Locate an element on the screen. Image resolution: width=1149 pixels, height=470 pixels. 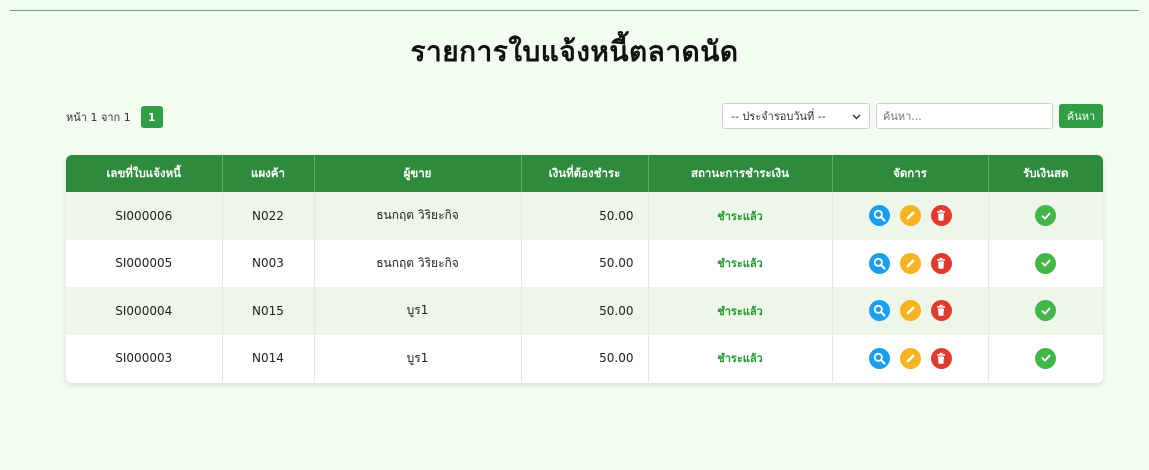
table-row: SI000004 N015 บูร1 50.00 ชำระแล้ว is located at coordinates (584, 311).